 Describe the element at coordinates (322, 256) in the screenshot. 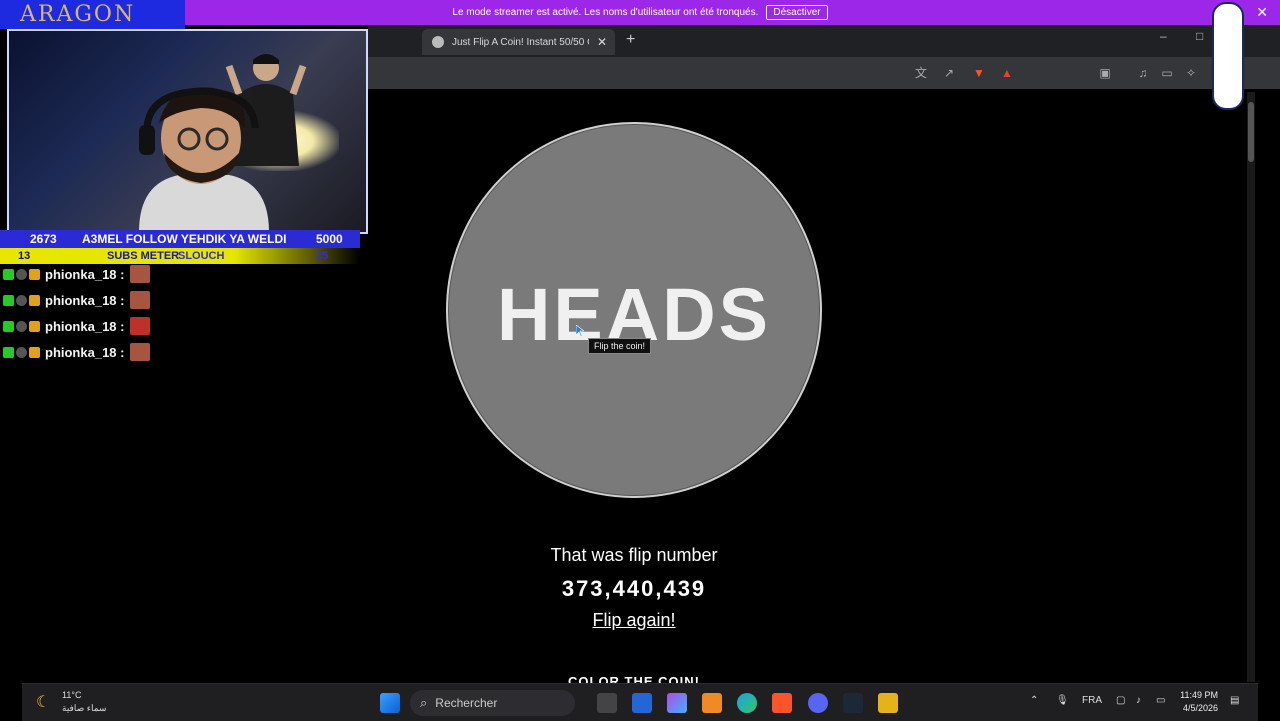

I see `subs-goal-target: 25` at that location.